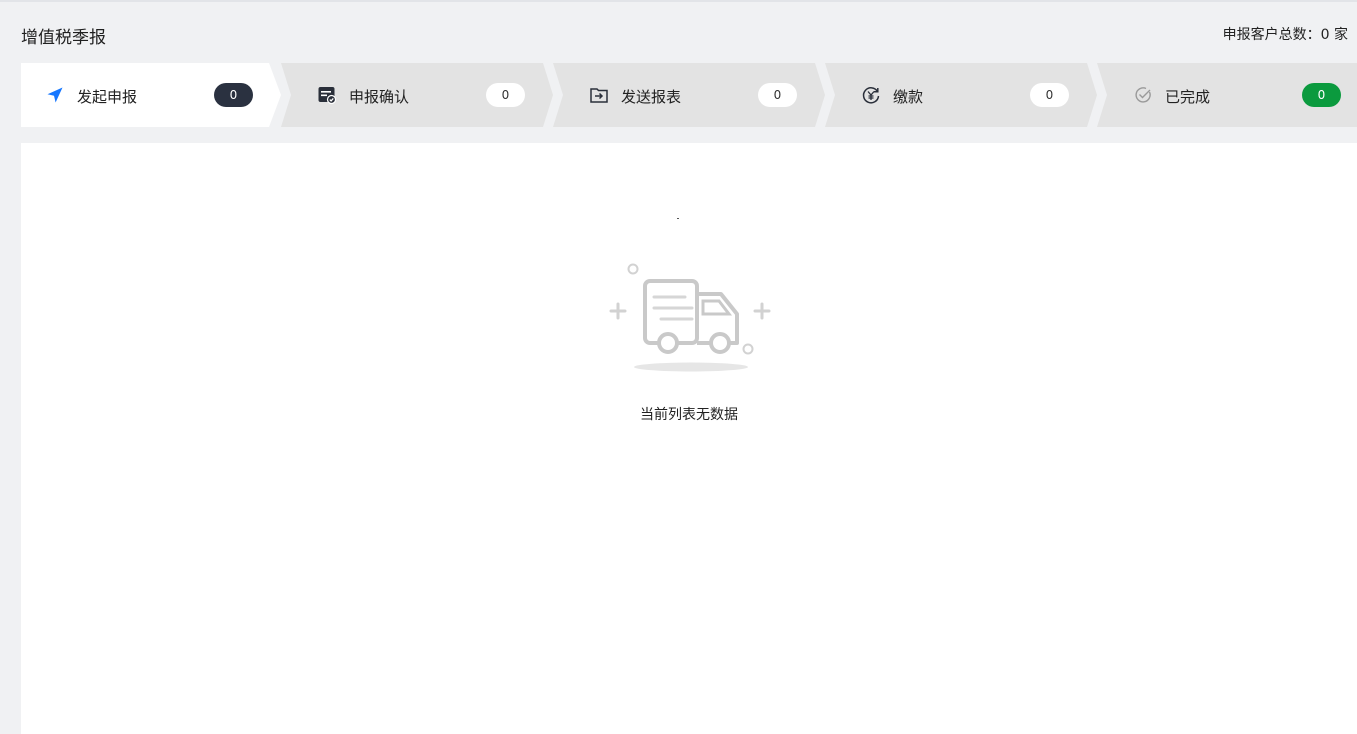 The width and height of the screenshot is (1357, 734). Describe the element at coordinates (1227, 95) in the screenshot. I see `tab-completed: 已完成 0` at that location.